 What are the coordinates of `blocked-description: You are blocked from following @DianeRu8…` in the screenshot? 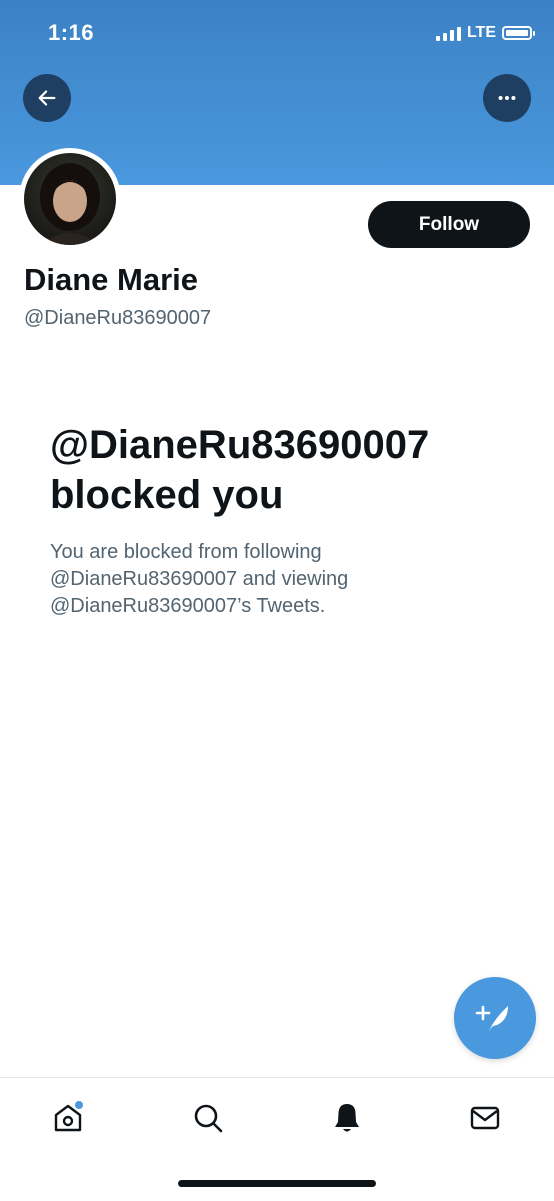 It's located at (199, 579).